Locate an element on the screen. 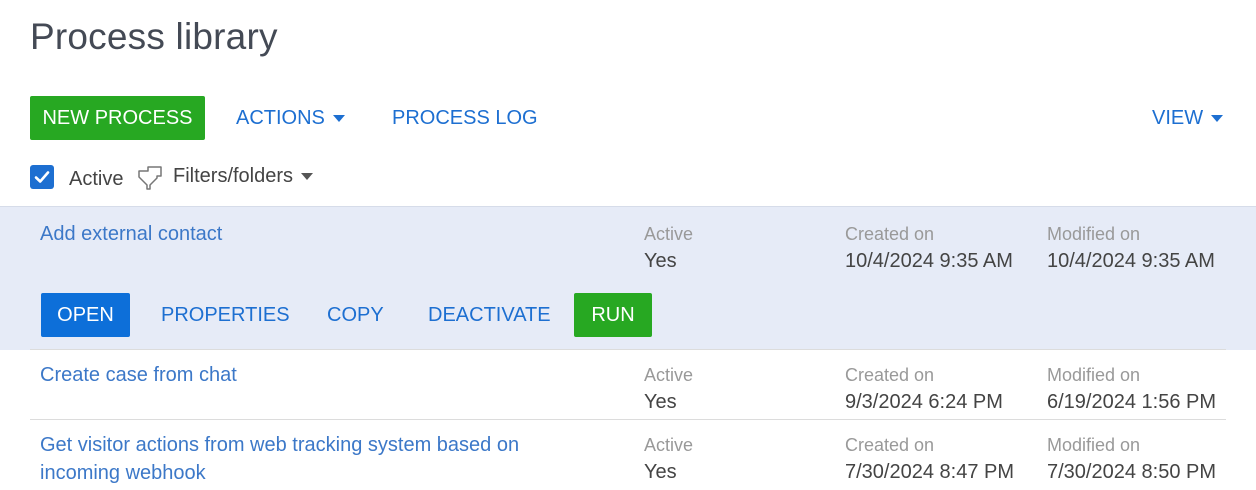 This screenshot has height=490, width=1256. modified-on-value: 10/4/2024 9:35 AM is located at coordinates (1131, 261).